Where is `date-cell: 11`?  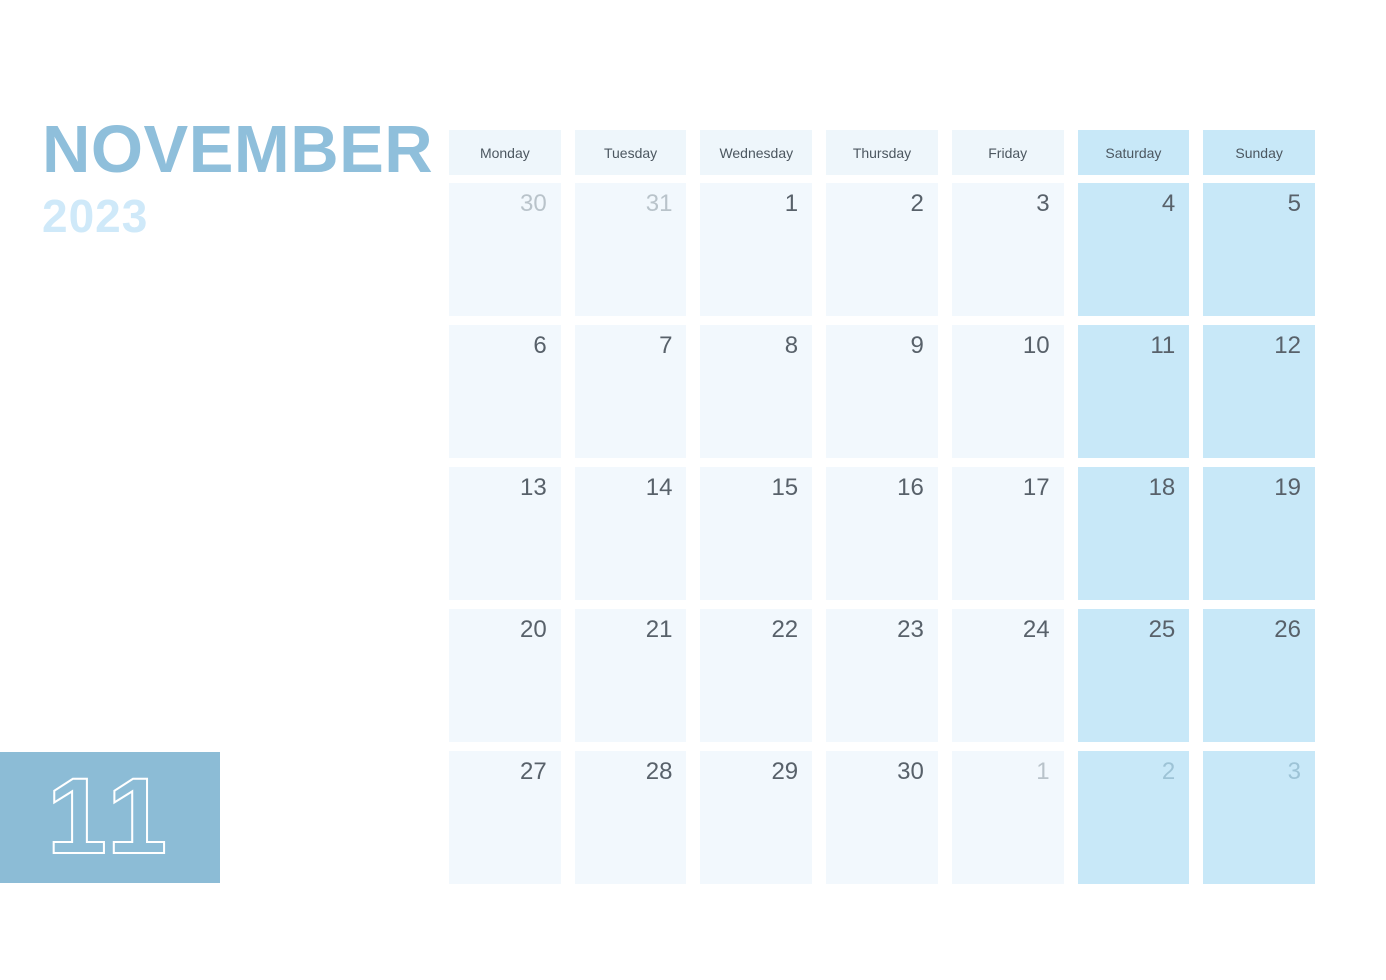
date-cell: 11 is located at coordinates (1133, 391).